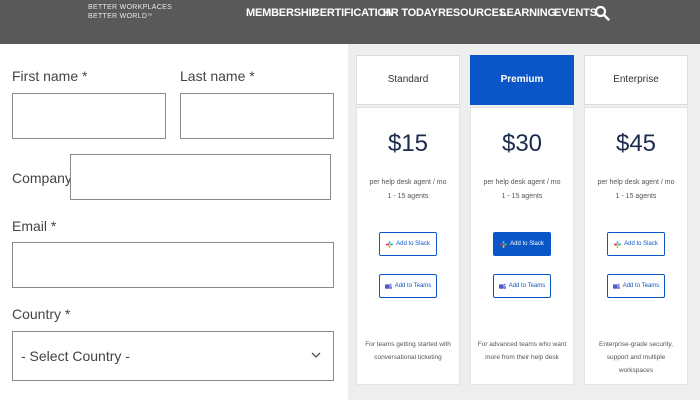  Describe the element at coordinates (282, 13) in the screenshot. I see `nav-membership: MEMBERSHIP` at that location.